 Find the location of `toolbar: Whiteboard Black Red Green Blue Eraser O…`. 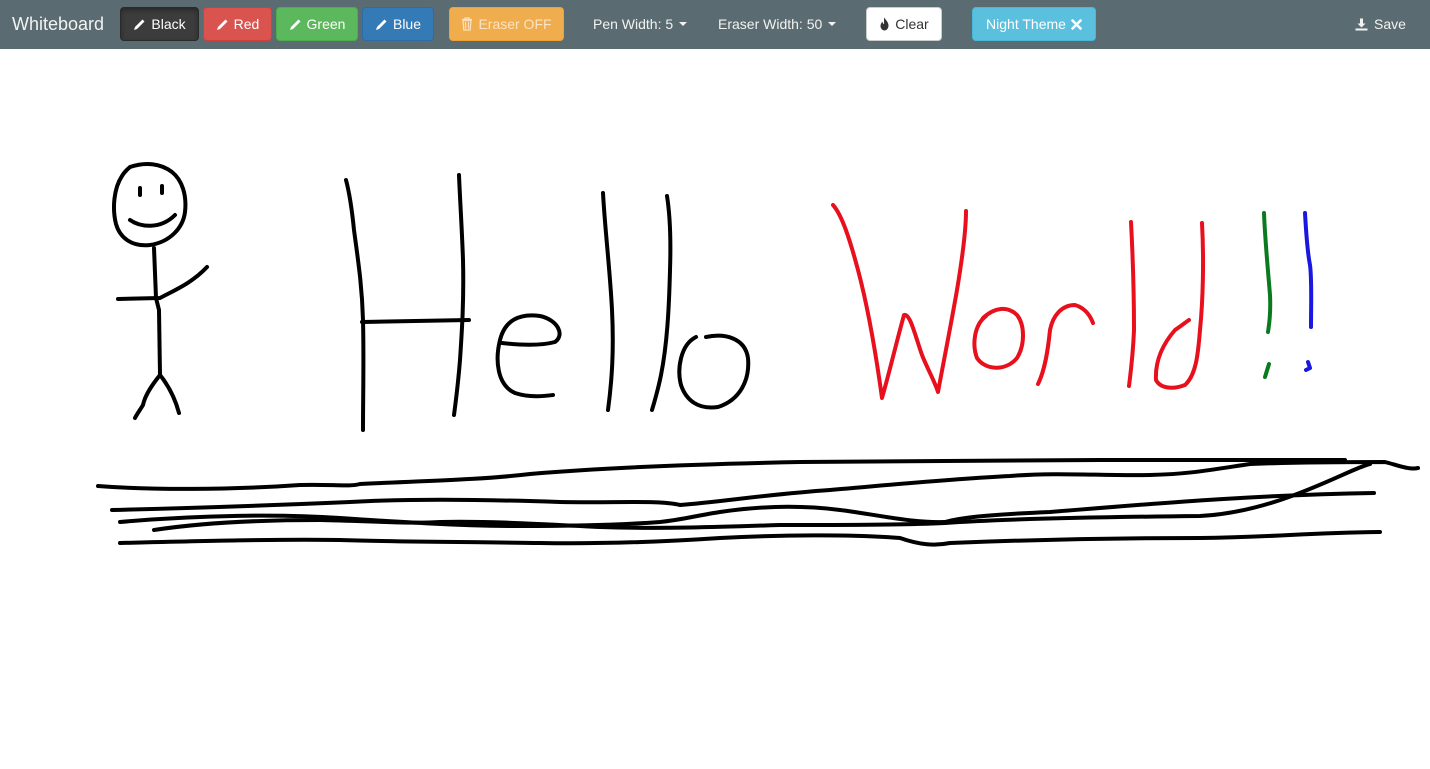

toolbar: Whiteboard Black Red Green Blue Eraser O… is located at coordinates (715, 24).